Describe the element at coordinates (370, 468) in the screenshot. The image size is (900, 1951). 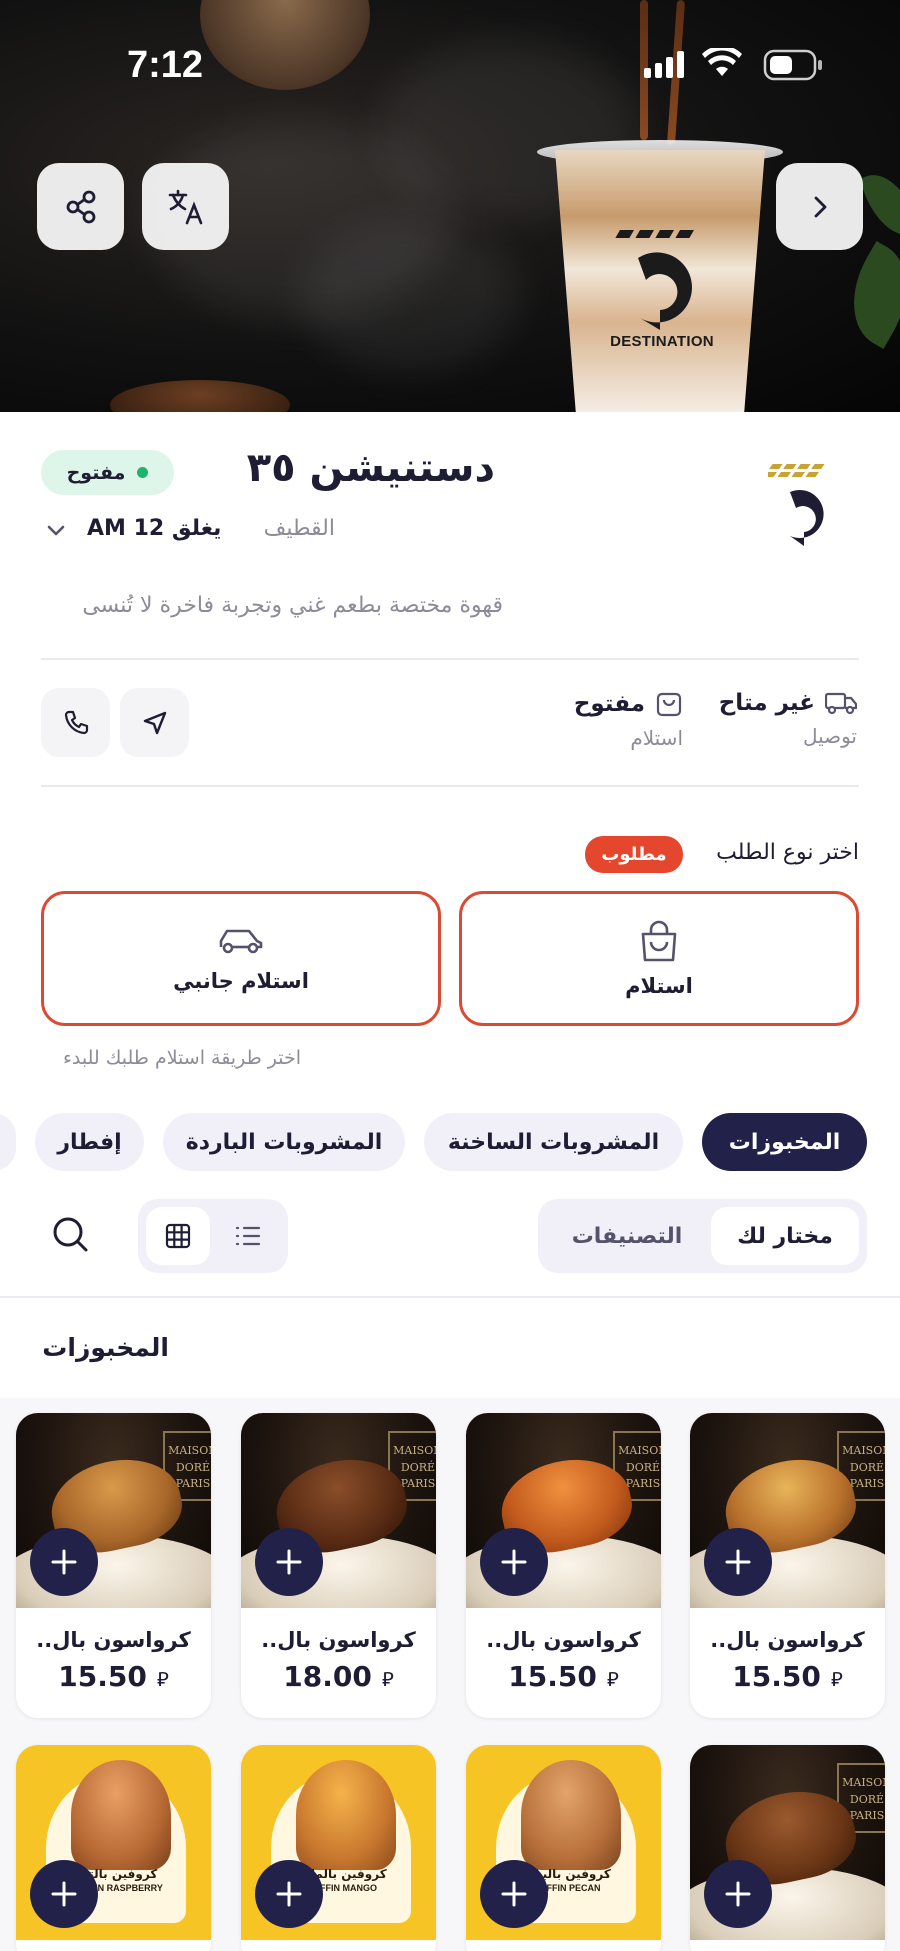
I see `store-name: دستنيشن ٣٥` at that location.